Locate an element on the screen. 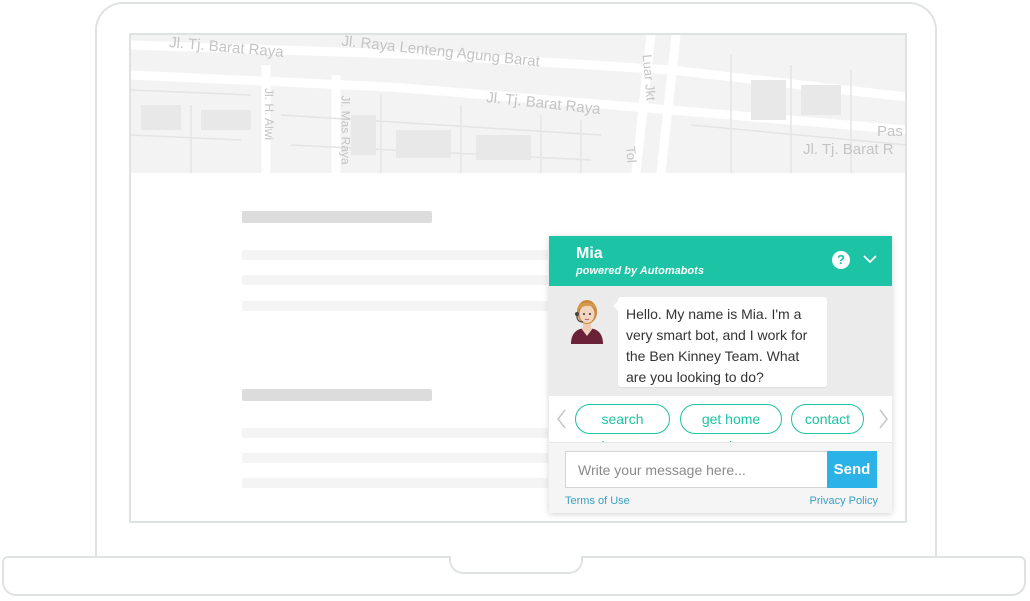 The height and width of the screenshot is (601, 1030). privacy-policy-link: Privacy Policy is located at coordinates (844, 501).